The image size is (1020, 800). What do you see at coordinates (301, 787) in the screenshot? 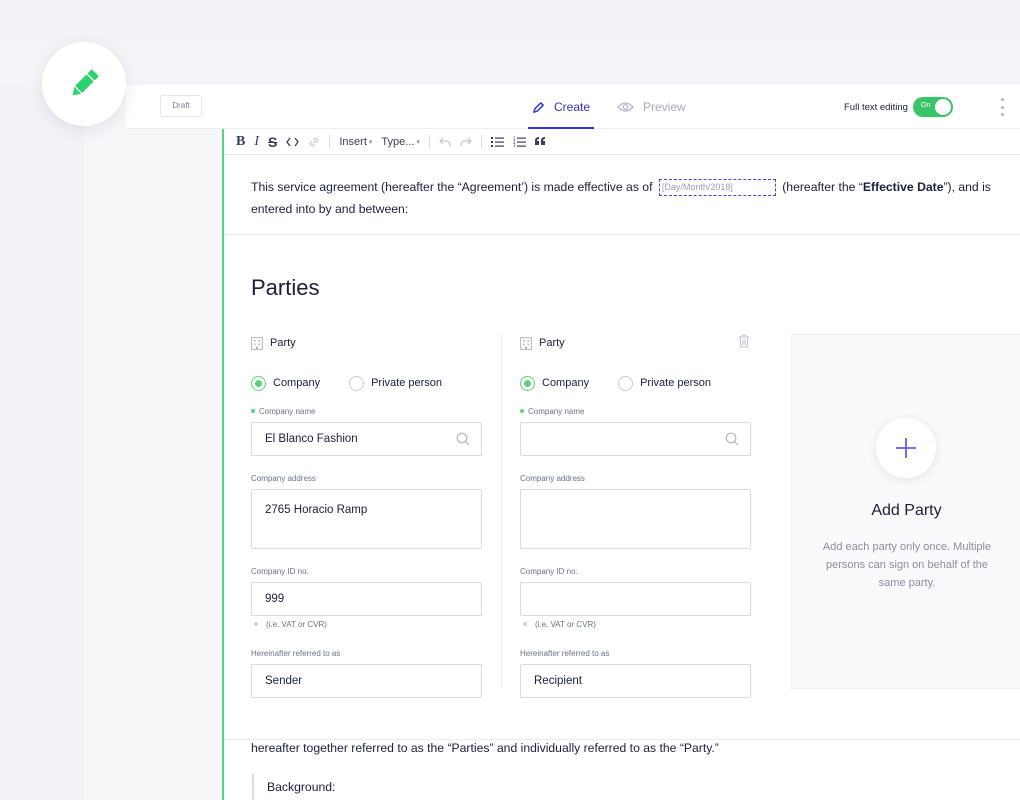
I see `background-label: Background:` at bounding box center [301, 787].